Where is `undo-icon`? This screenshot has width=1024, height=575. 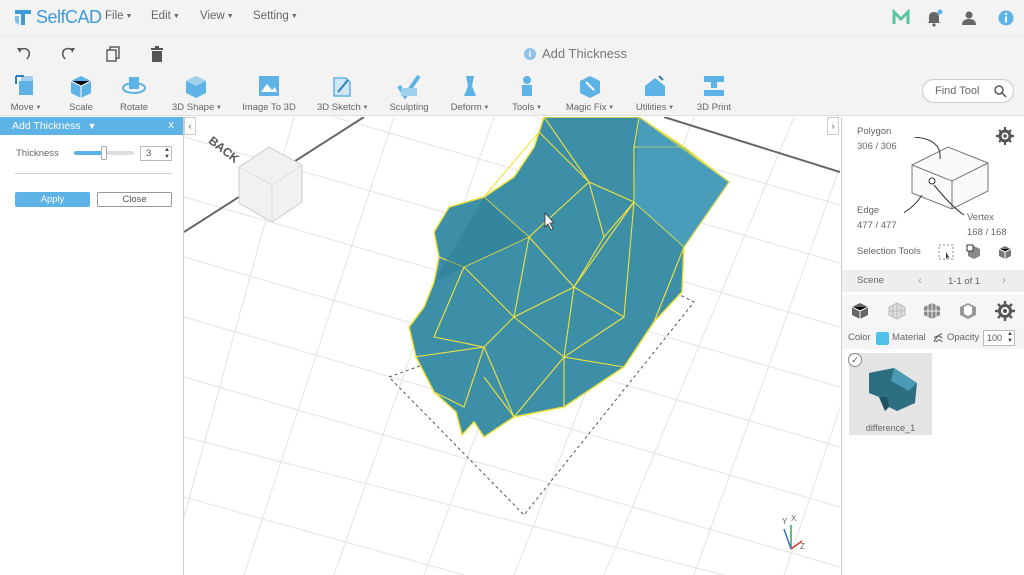
undo-icon is located at coordinates (24, 54).